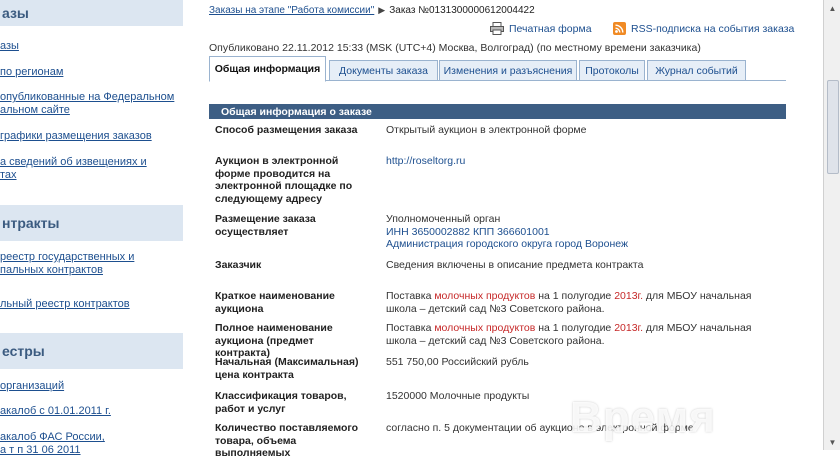  What do you see at coordinates (443, 219) in the screenshot?
I see `field-value-line: Уполномоченный орган` at bounding box center [443, 219].